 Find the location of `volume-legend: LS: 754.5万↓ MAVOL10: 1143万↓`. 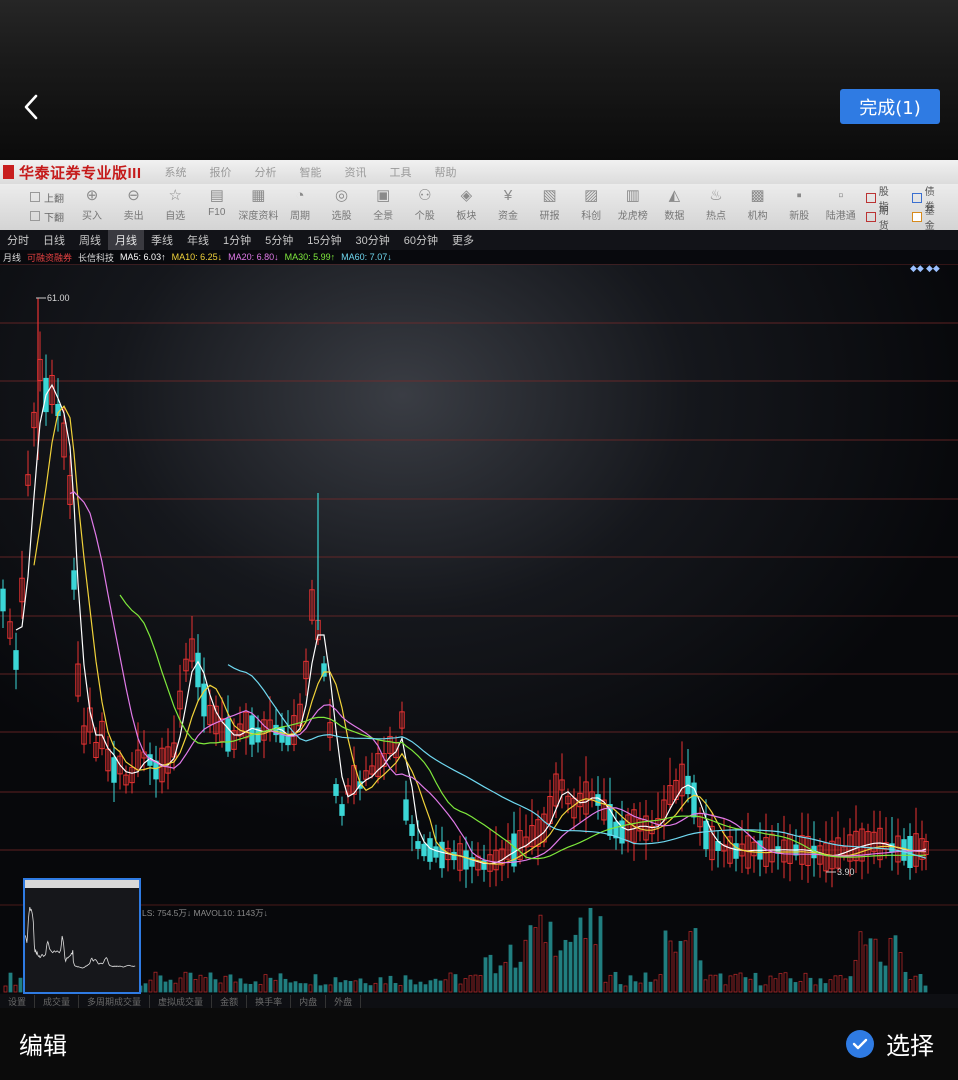

volume-legend: LS: 754.5万↓ MAVOL10: 1143万↓ is located at coordinates (205, 913).